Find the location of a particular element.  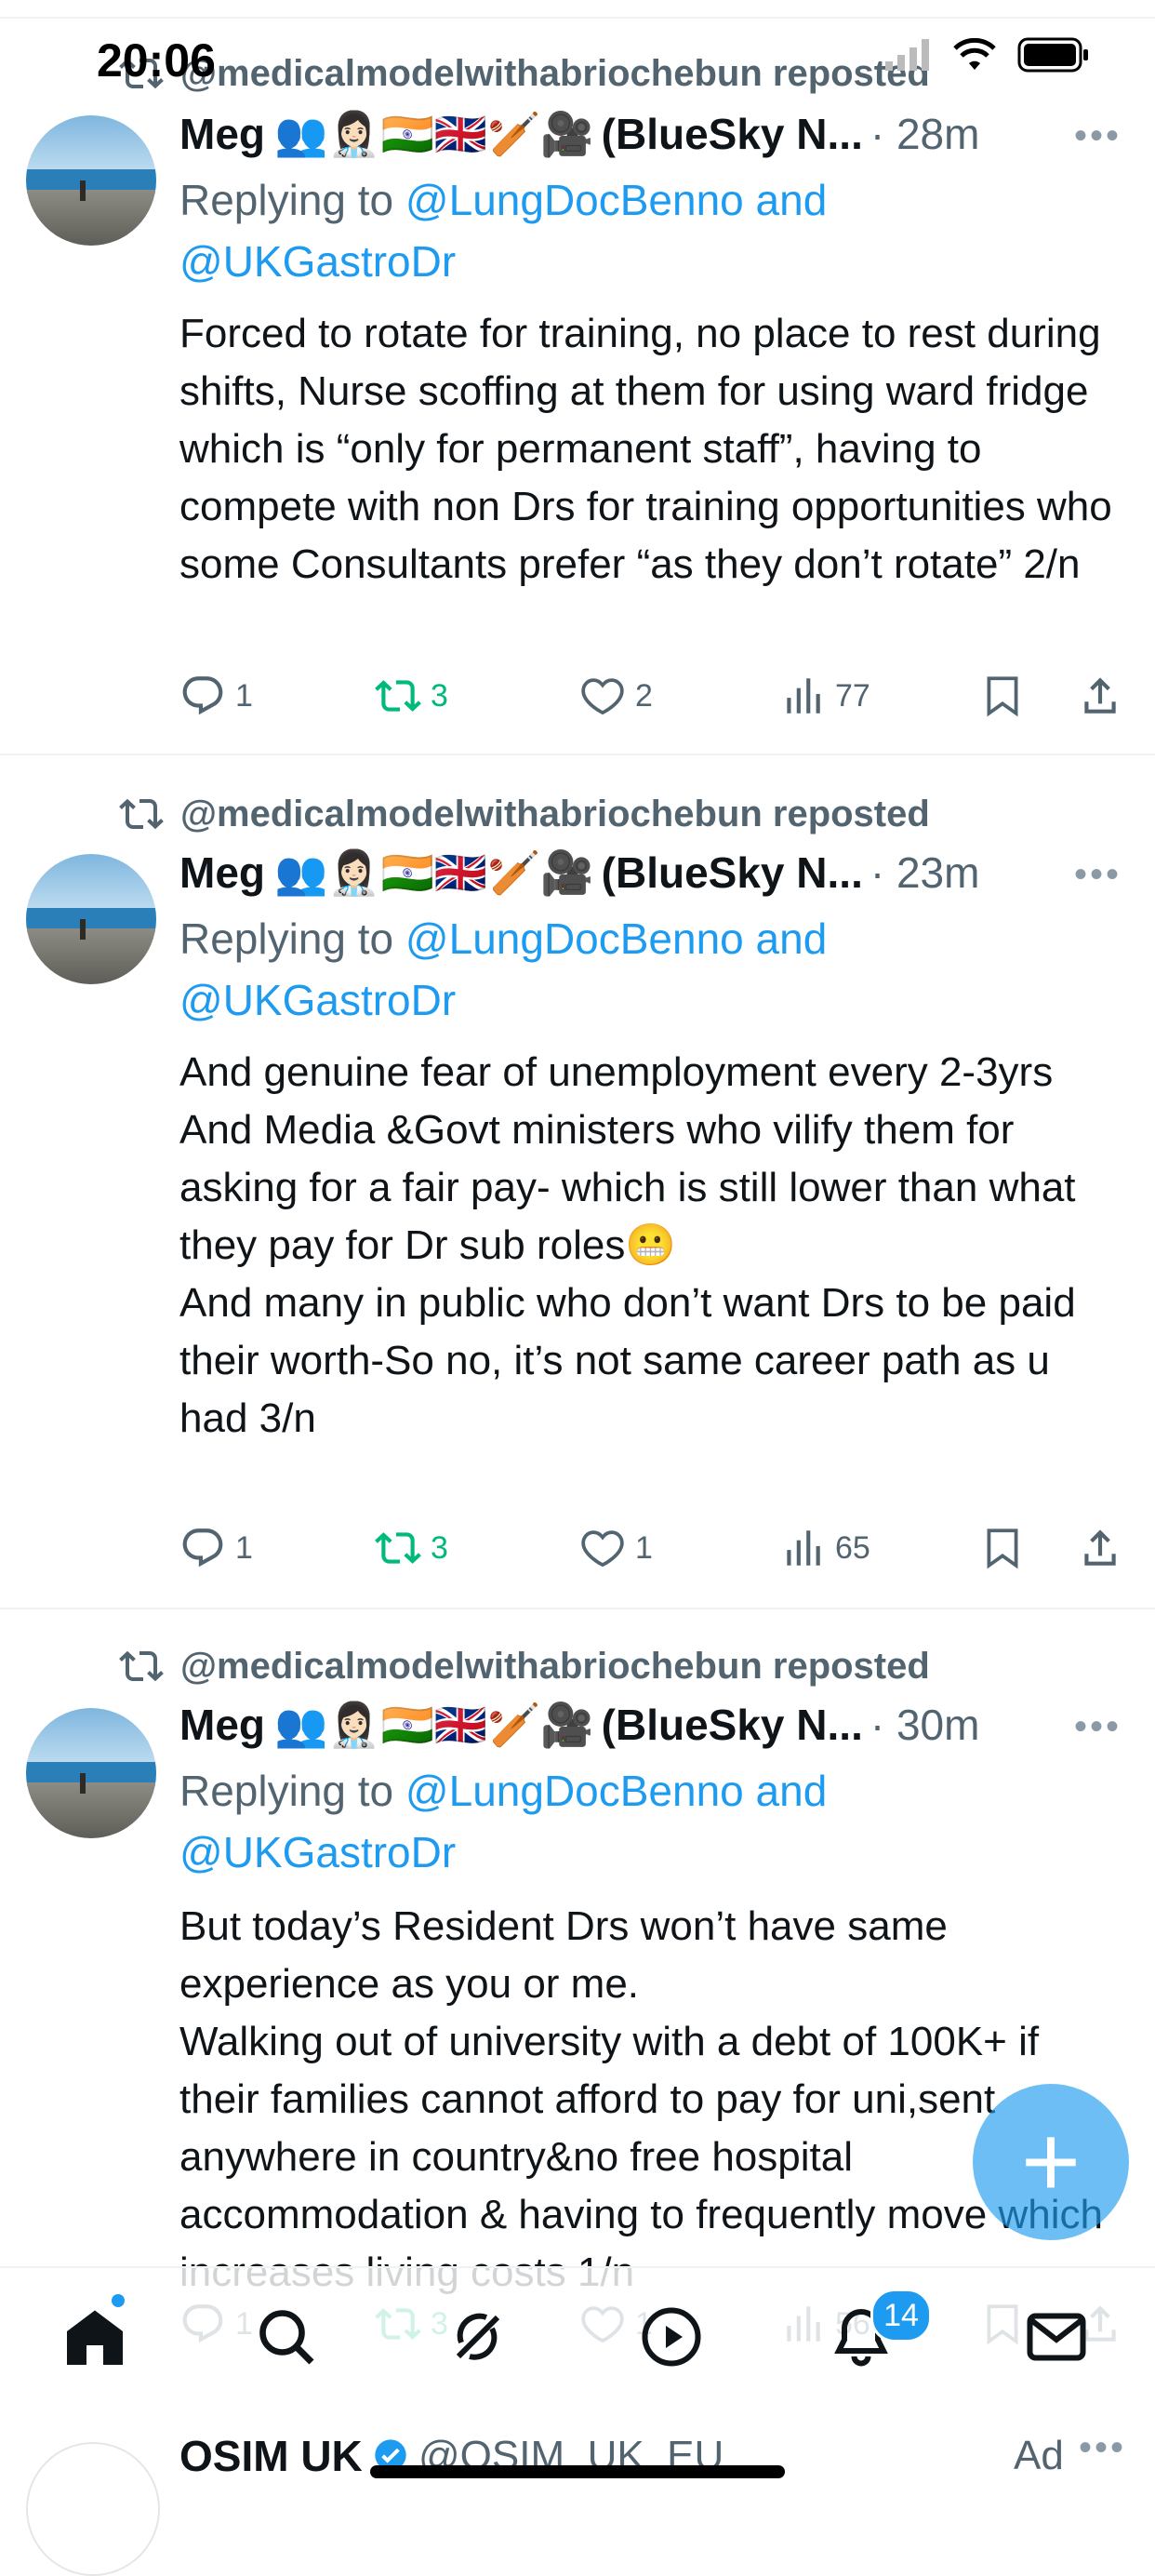

nav-search is located at coordinates (290, 2340).